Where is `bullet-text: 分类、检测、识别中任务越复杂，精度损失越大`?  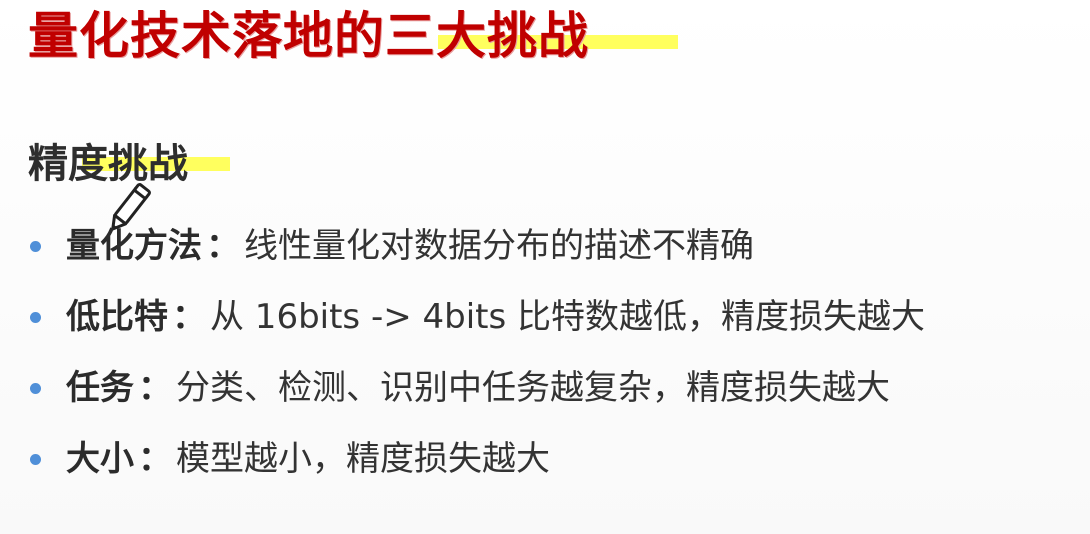
bullet-text: 分类、检测、识别中任务越复杂，精度损失越大 is located at coordinates (533, 388).